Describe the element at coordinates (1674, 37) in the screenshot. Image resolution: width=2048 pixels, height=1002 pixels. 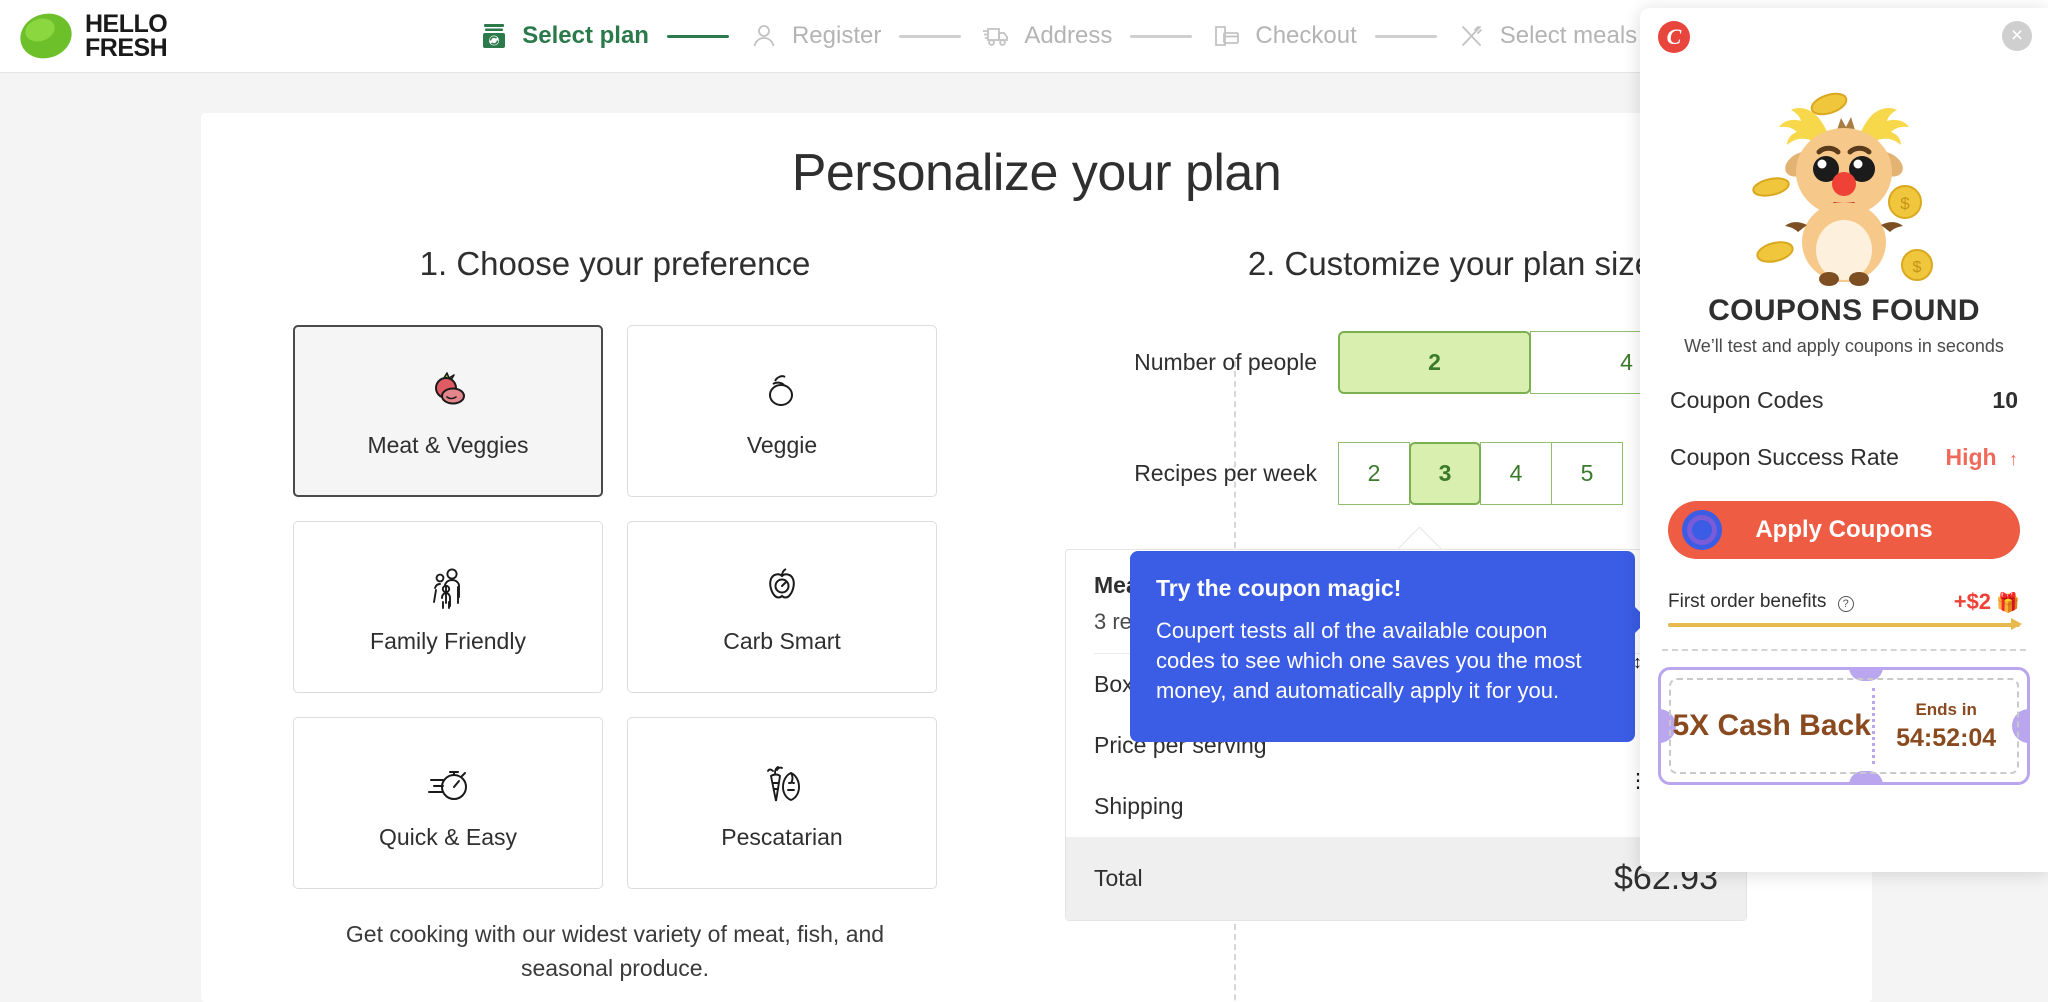
I see `coupert-logo-icon: C` at that location.